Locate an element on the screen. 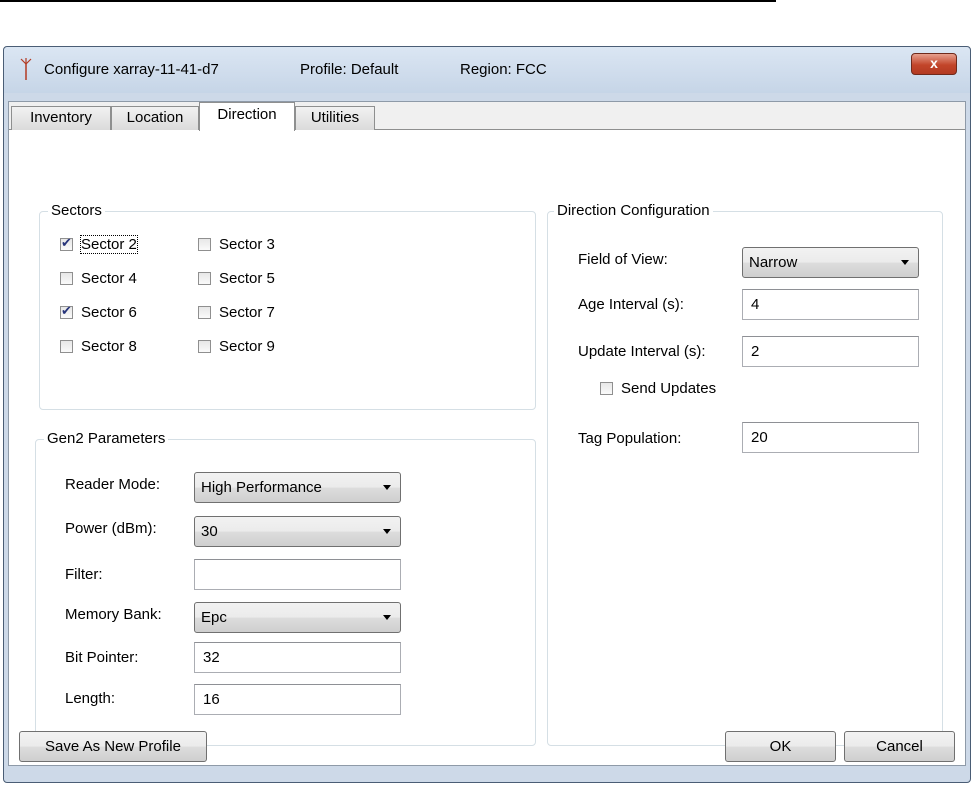 Image resolution: width=976 pixels, height=785 pixels. filter-label: Filter: is located at coordinates (84, 574).